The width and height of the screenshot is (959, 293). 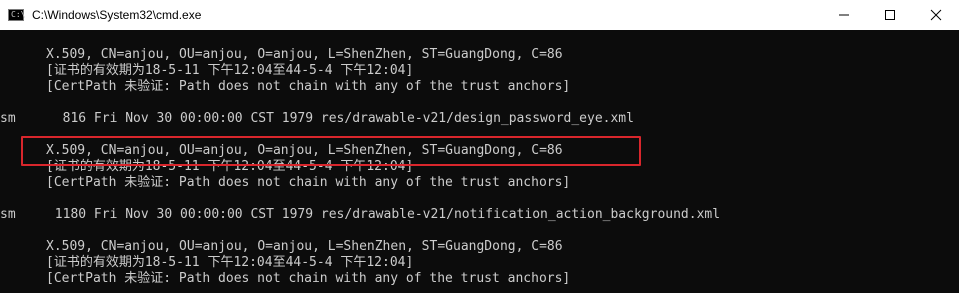 I want to click on window-controls, so click(x=890, y=15).